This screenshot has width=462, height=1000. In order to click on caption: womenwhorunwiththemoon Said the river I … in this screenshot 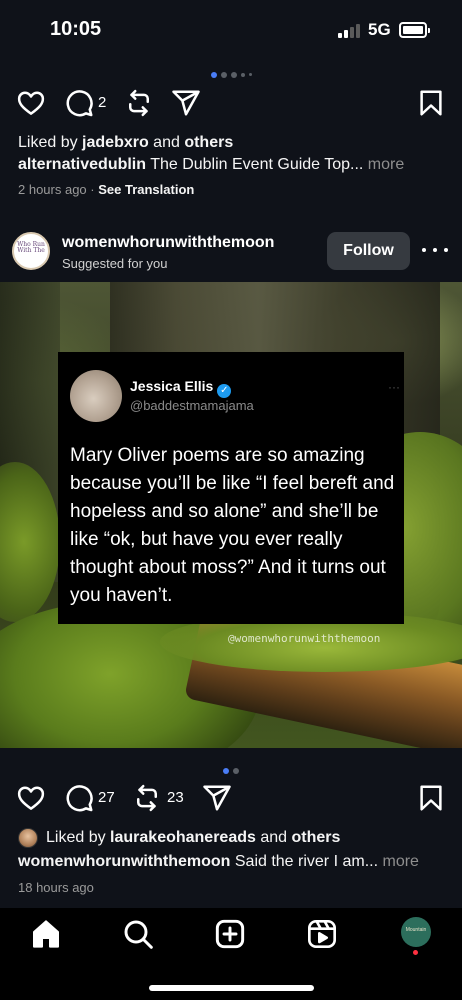, I will do `click(233, 862)`.